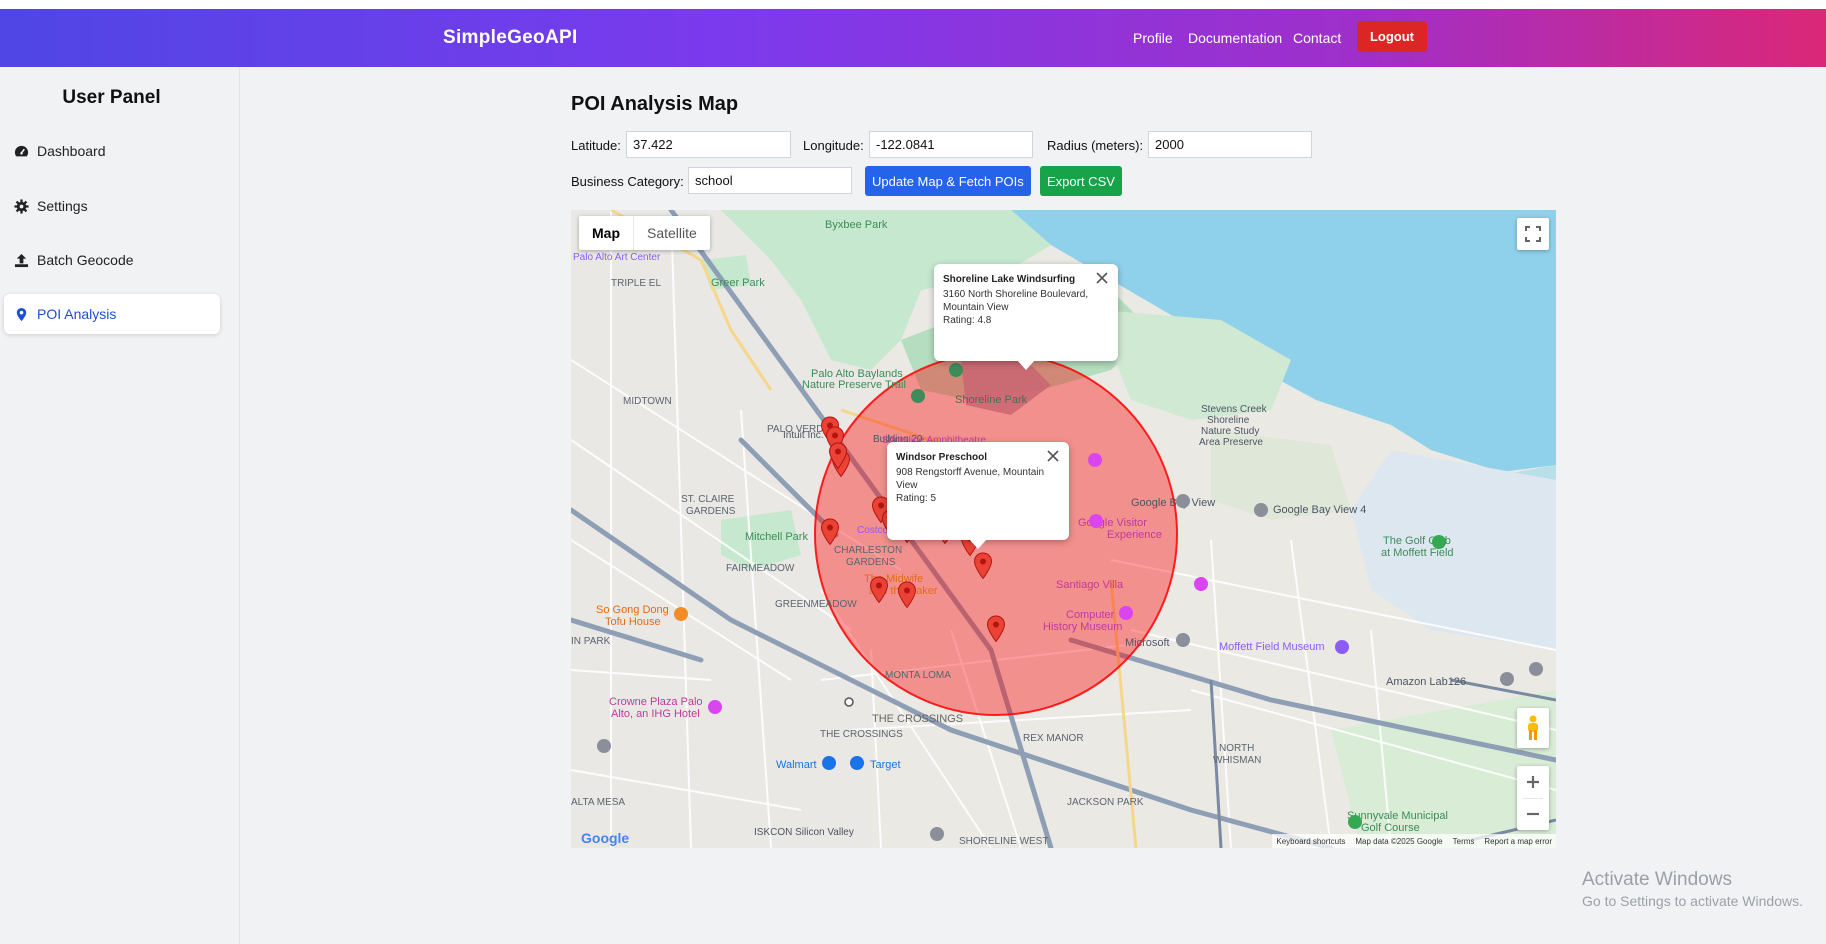 This screenshot has height=944, width=1826. What do you see at coordinates (916, 498) in the screenshot?
I see `poi-rating: Rating: 5` at bounding box center [916, 498].